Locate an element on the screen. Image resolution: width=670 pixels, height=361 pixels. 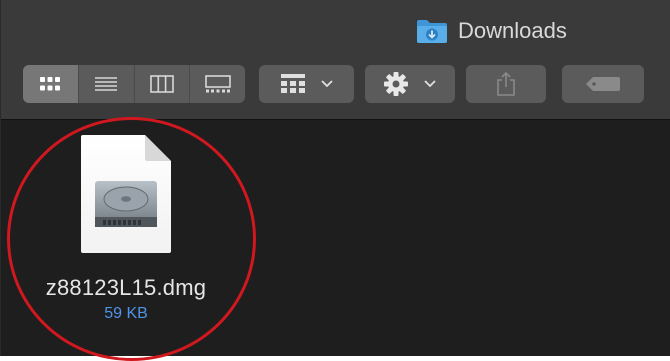
column-view-button is located at coordinates (163, 84).